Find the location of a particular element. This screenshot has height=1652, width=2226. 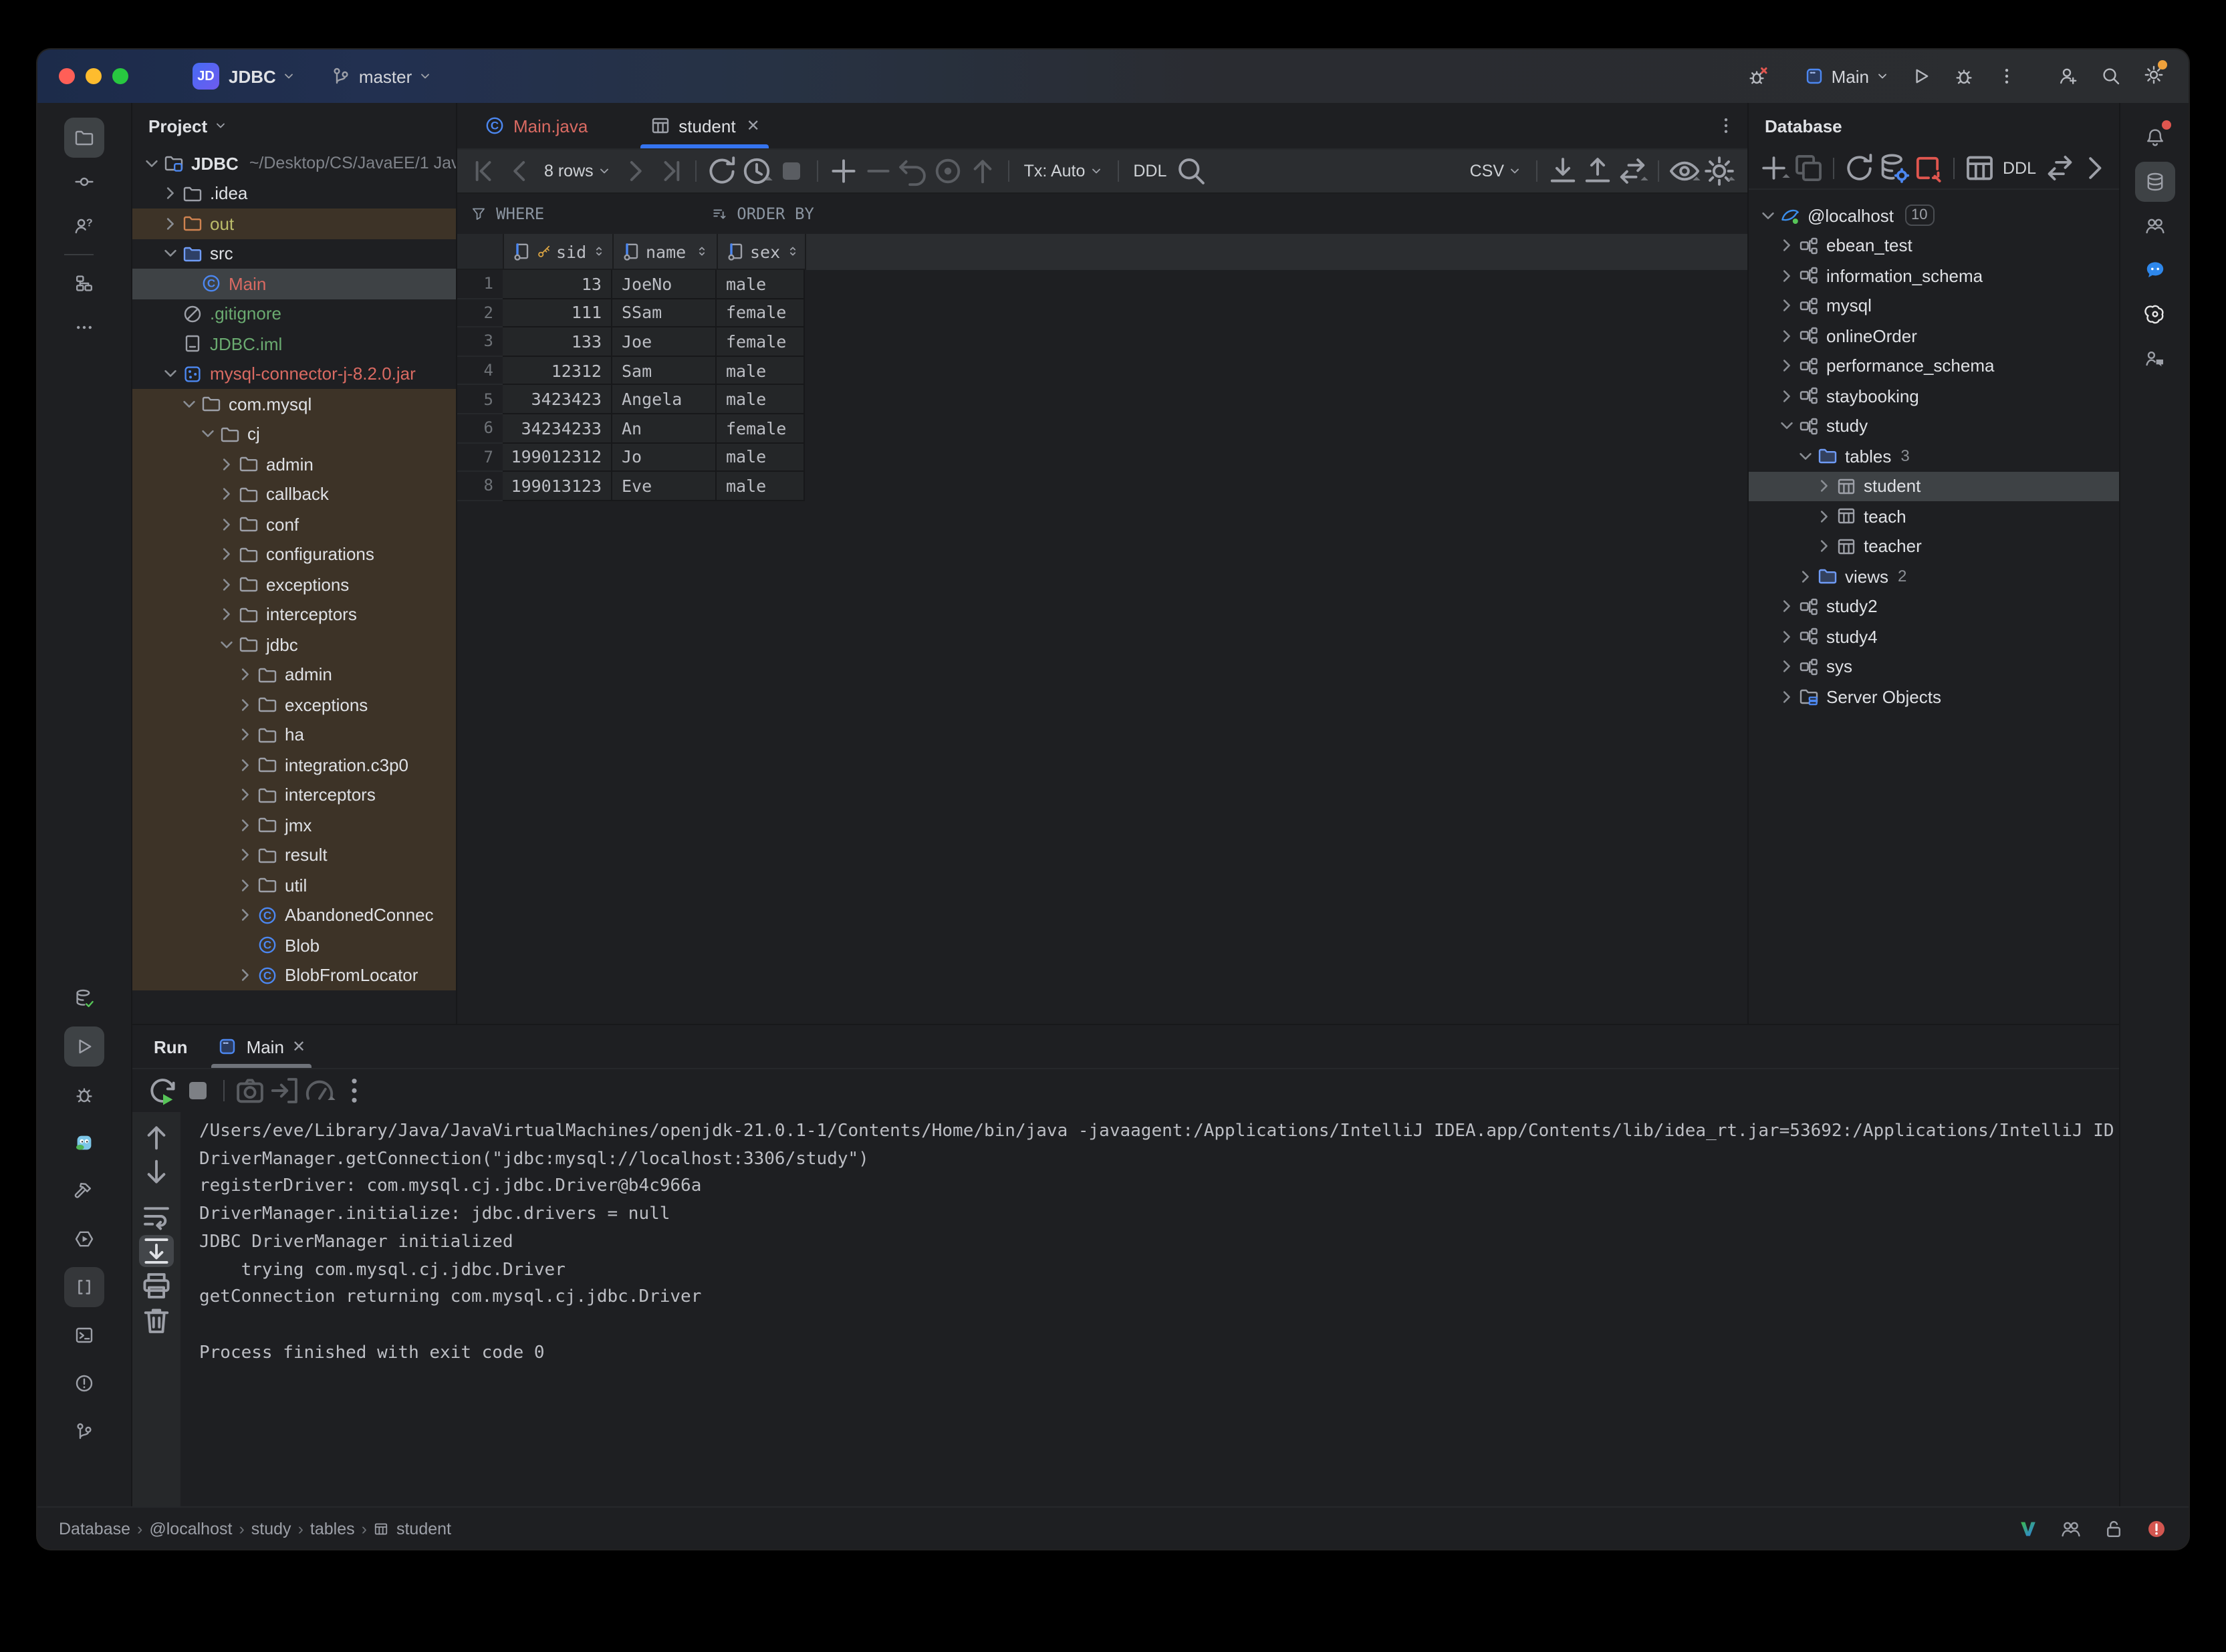

first-page-button is located at coordinates (485, 171).